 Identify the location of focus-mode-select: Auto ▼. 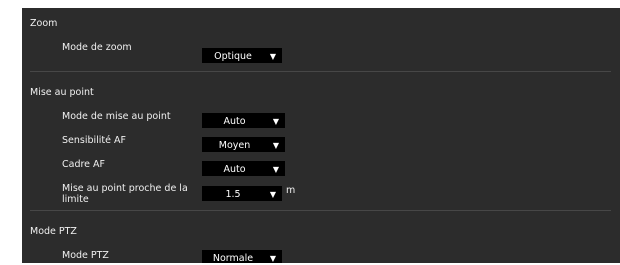
(243, 120).